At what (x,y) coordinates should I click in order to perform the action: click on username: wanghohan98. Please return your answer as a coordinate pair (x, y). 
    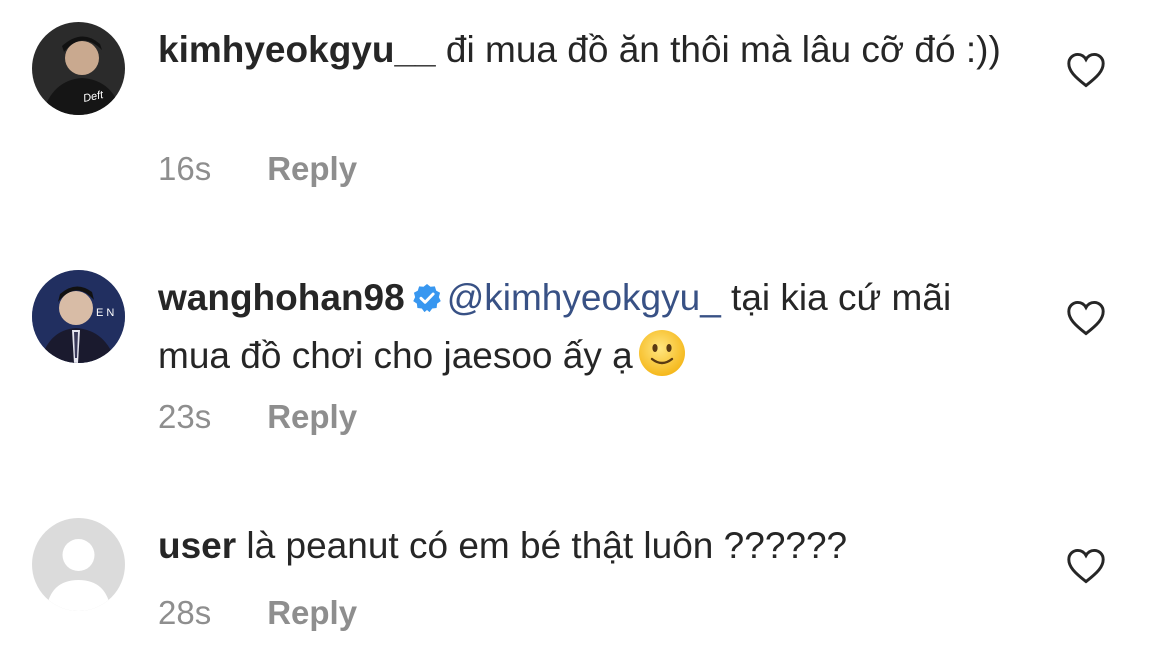
    Looking at the image, I should click on (281, 297).